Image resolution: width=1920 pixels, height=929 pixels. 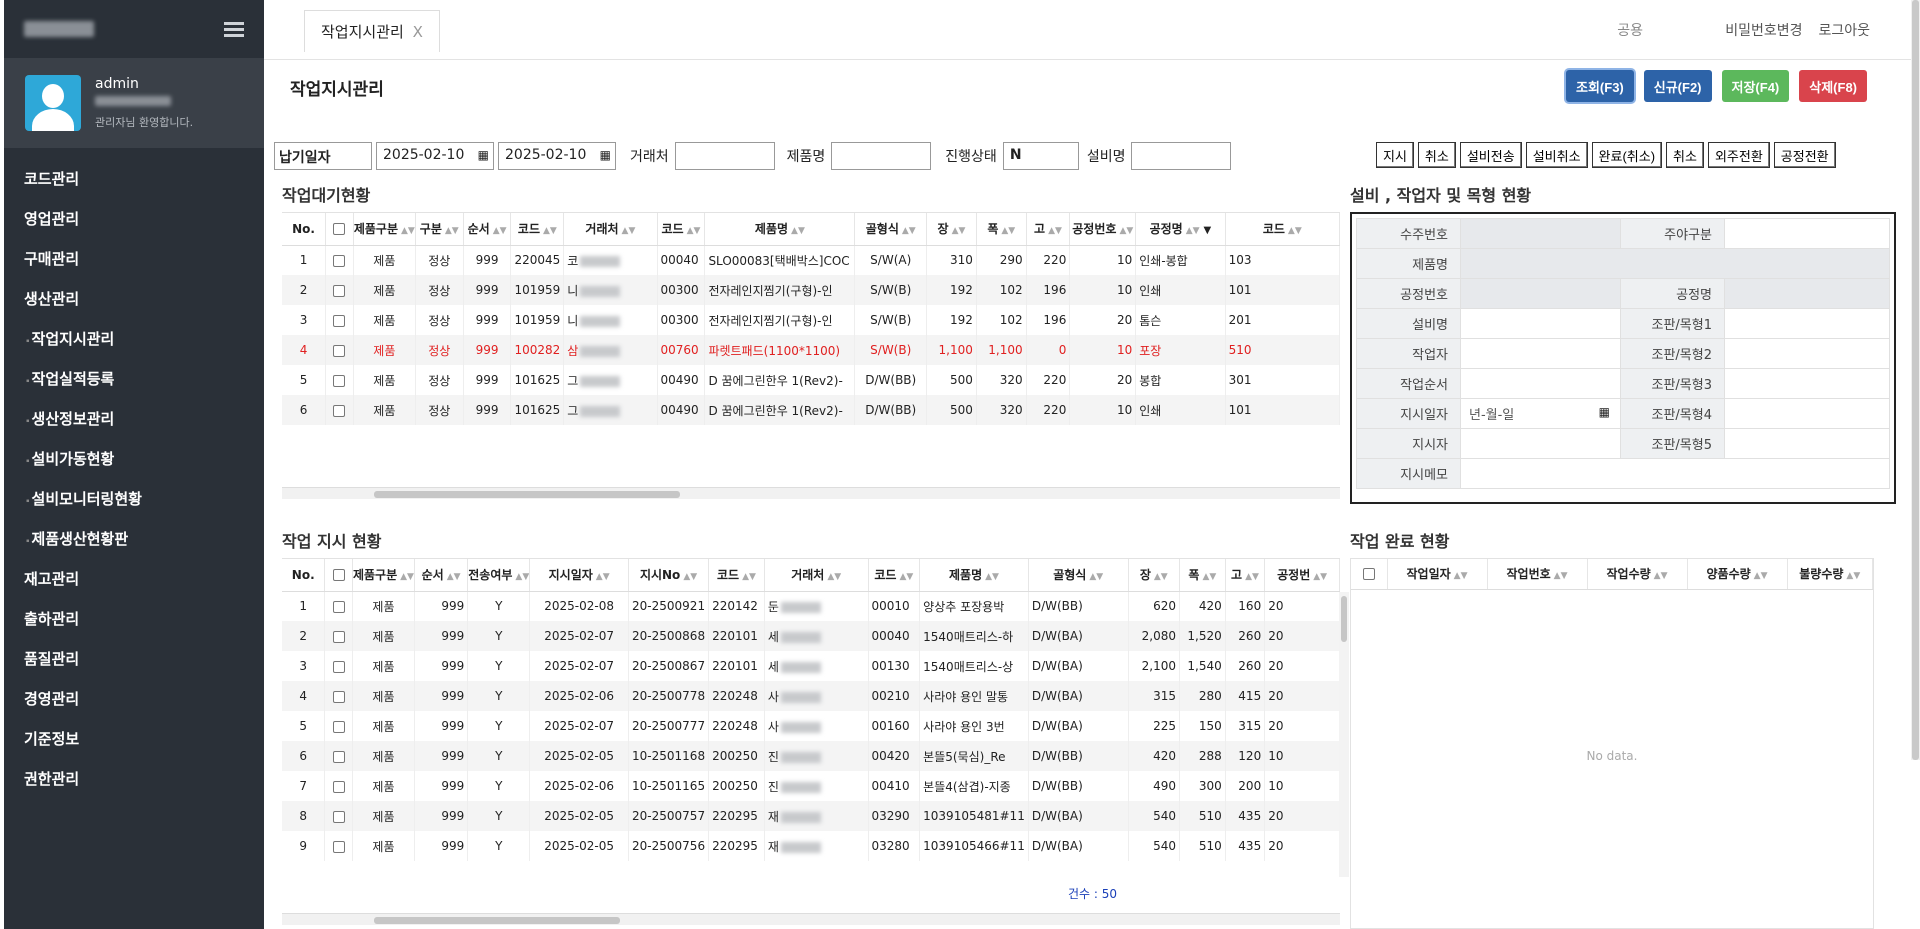 What do you see at coordinates (1208, 230) in the screenshot?
I see `filter-icon: ▼` at bounding box center [1208, 230].